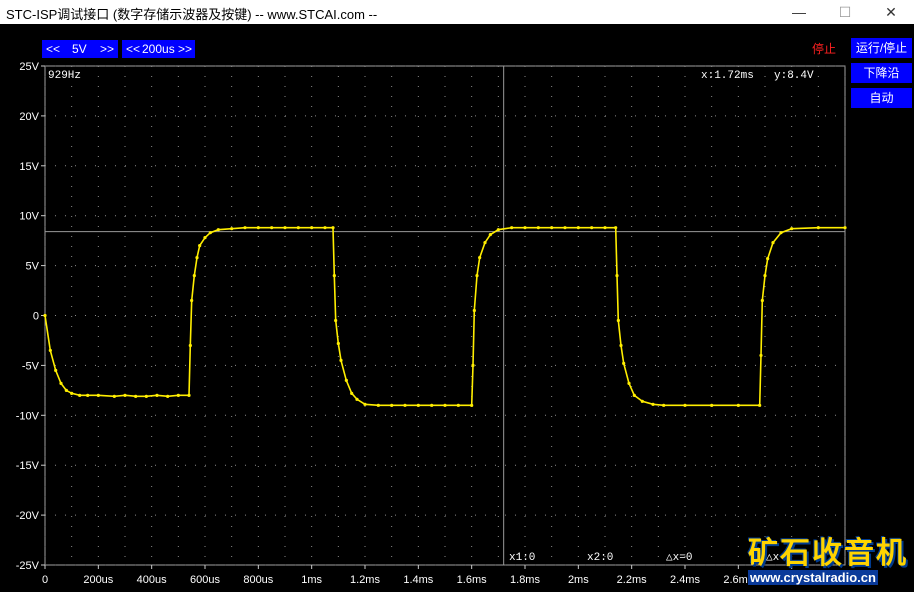 This screenshot has height=592, width=914. What do you see at coordinates (845, 12) in the screenshot?
I see `maximize-button: ☐` at bounding box center [845, 12].